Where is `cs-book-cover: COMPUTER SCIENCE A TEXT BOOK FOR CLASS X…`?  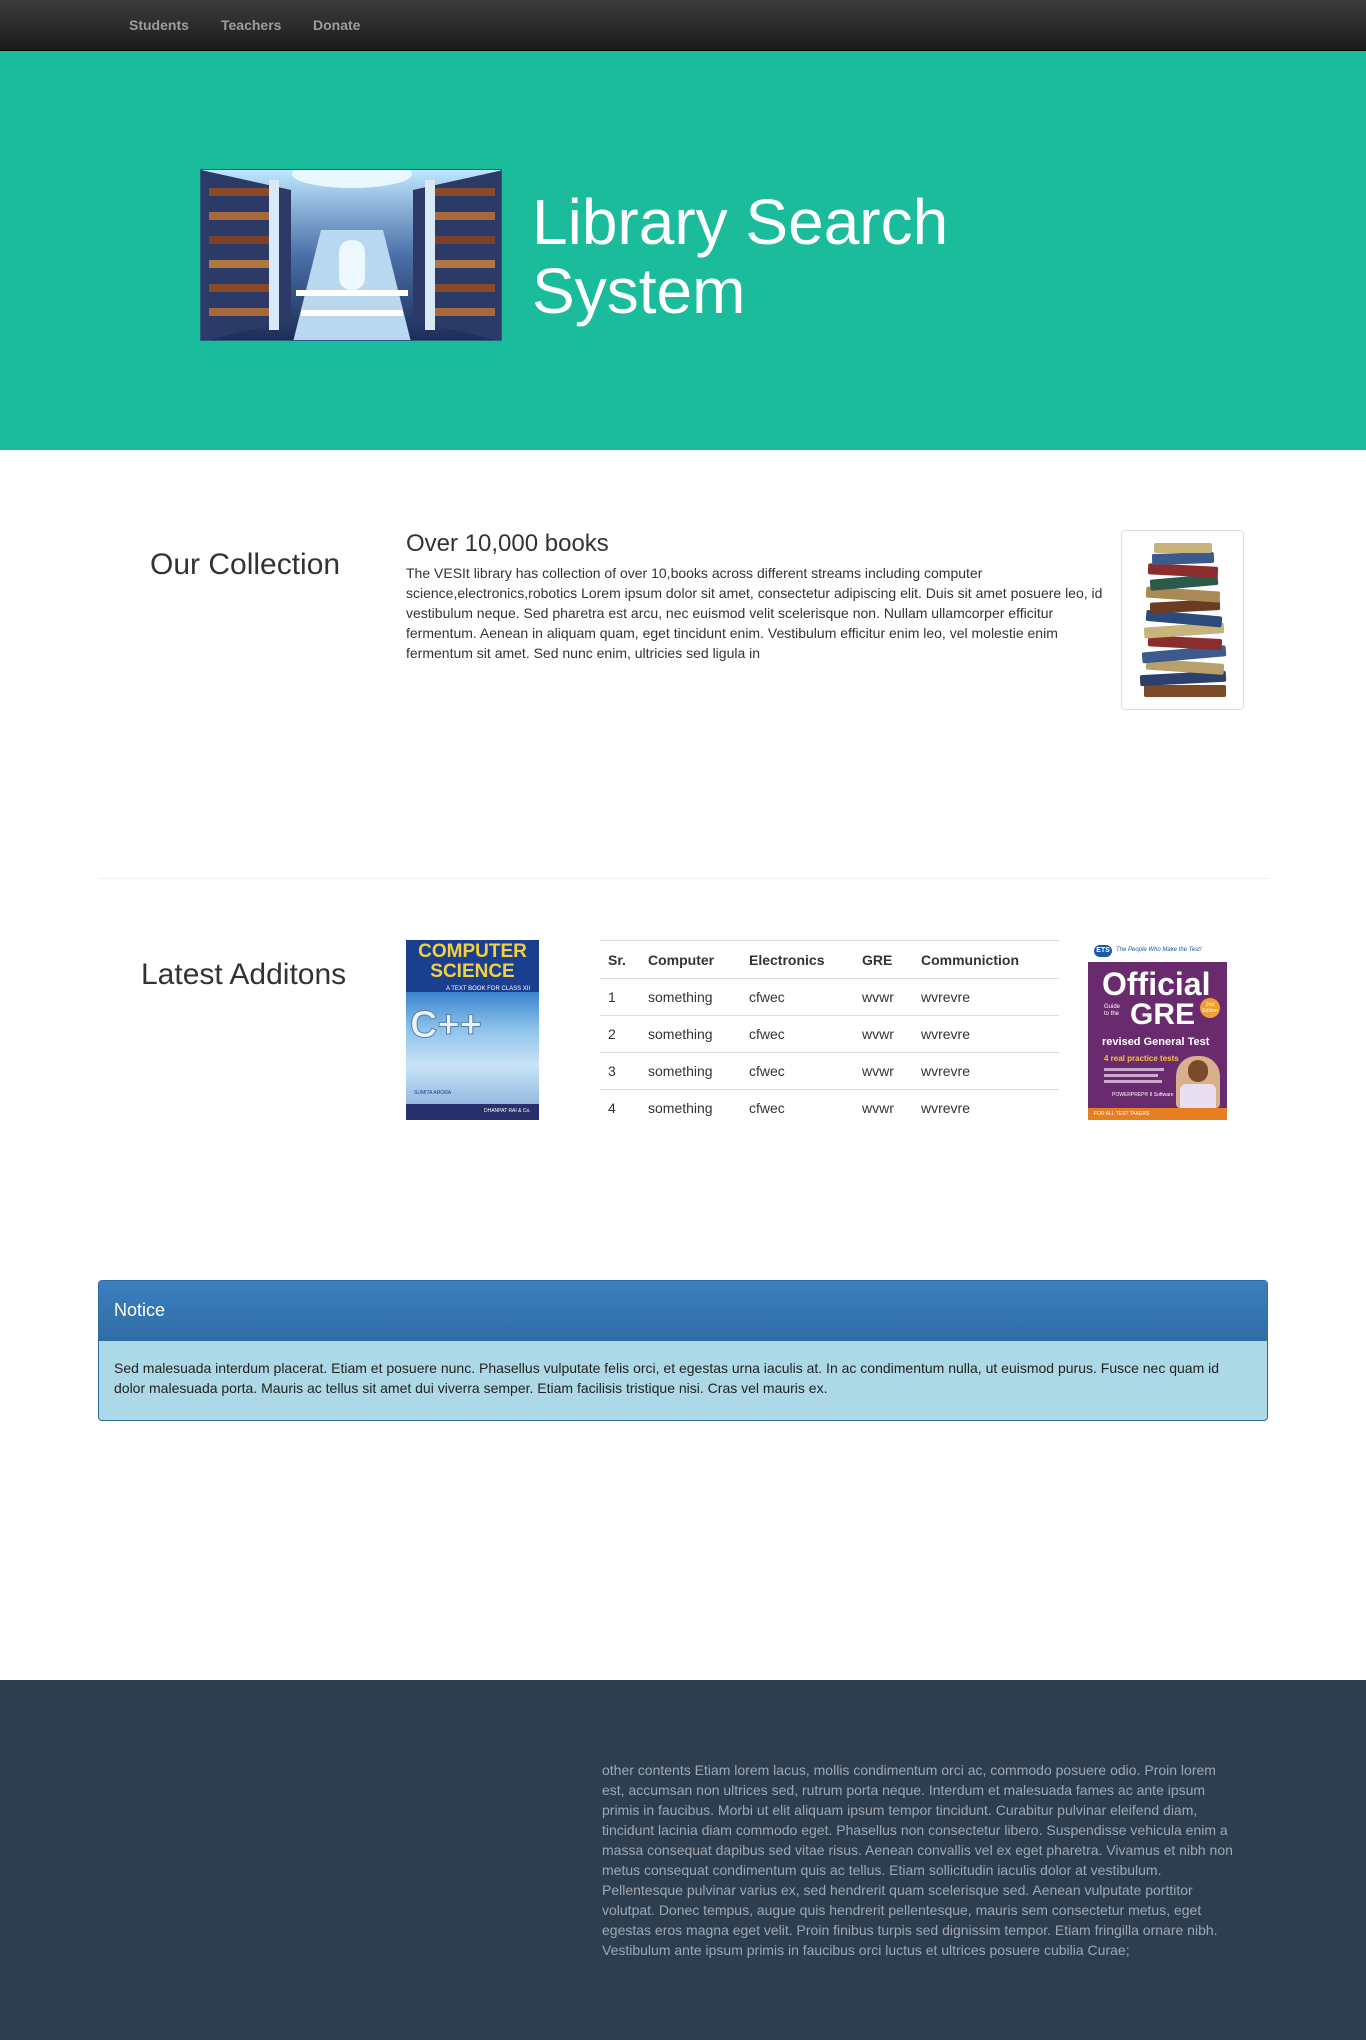
cs-book-cover: COMPUTER SCIENCE A TEXT BOOK FOR CLASS X… is located at coordinates (472, 1030).